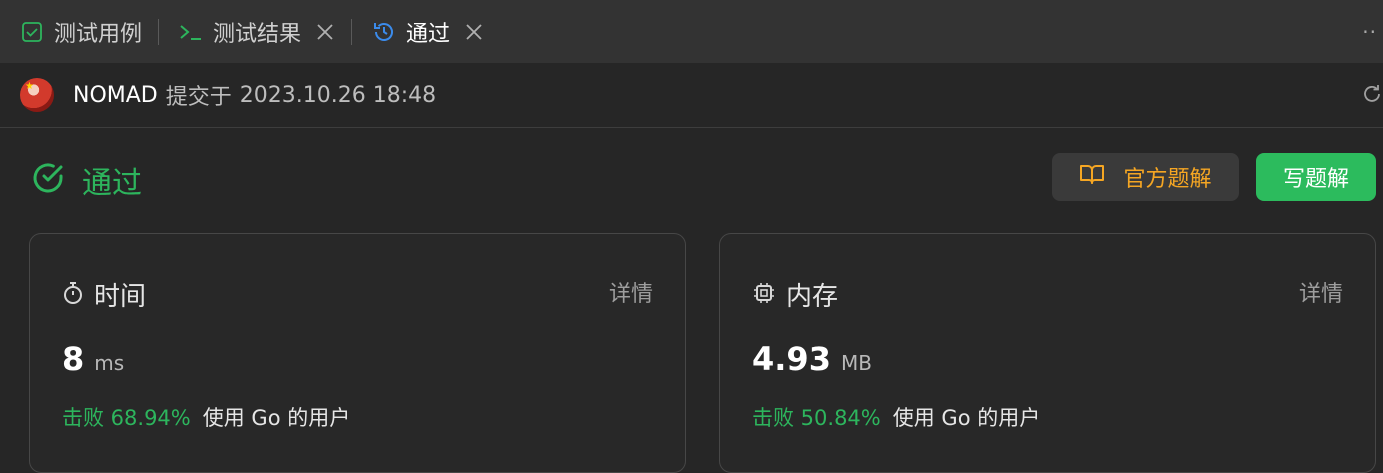 This screenshot has width=1383, height=473. I want to click on submission-time: 2023.10.26 18:48, so click(338, 95).